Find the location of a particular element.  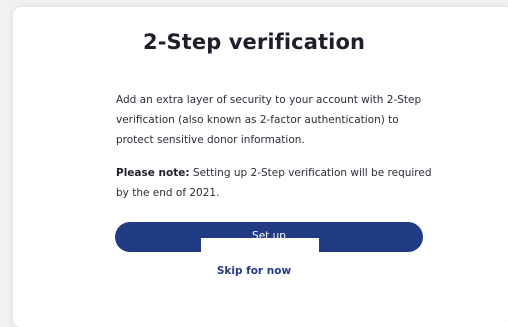

skip-for-now-link: Skip for now is located at coordinates (254, 271).